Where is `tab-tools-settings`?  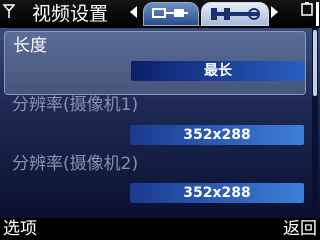
tab-tools-settings is located at coordinates (235, 14).